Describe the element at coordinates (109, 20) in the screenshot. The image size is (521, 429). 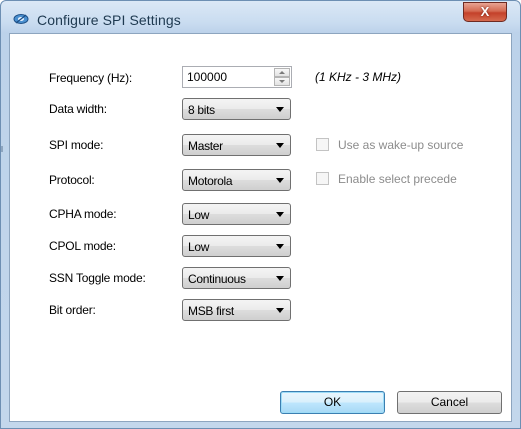
I see `window-title: Configure SPI Settings` at that location.